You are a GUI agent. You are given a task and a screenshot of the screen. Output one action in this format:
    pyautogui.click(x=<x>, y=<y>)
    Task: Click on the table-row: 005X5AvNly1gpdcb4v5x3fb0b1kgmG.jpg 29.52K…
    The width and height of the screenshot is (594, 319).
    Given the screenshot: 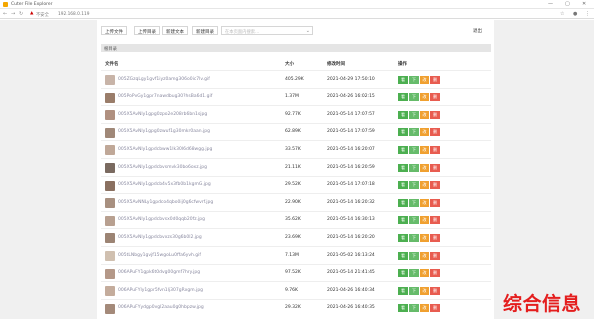 What is the action you would take?
    pyautogui.click(x=296, y=184)
    